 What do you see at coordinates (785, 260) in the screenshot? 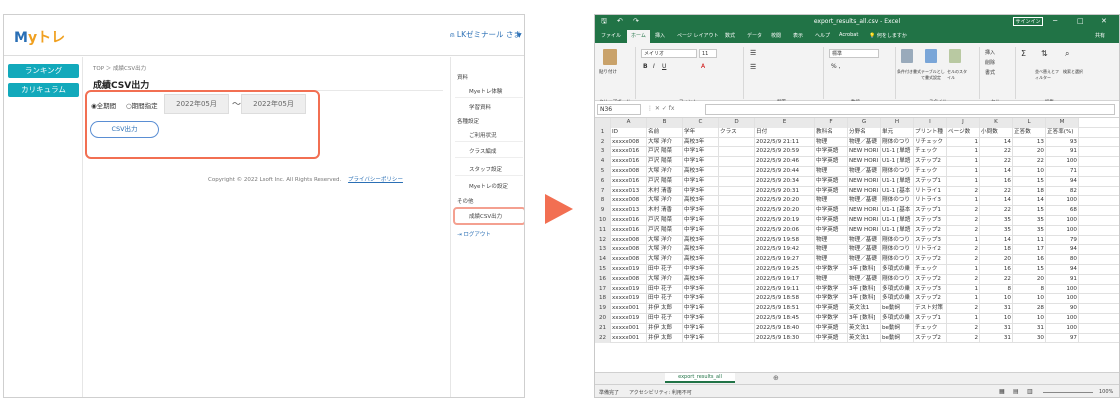
I see `cell: 2022/5/9 19:27` at bounding box center [785, 260].